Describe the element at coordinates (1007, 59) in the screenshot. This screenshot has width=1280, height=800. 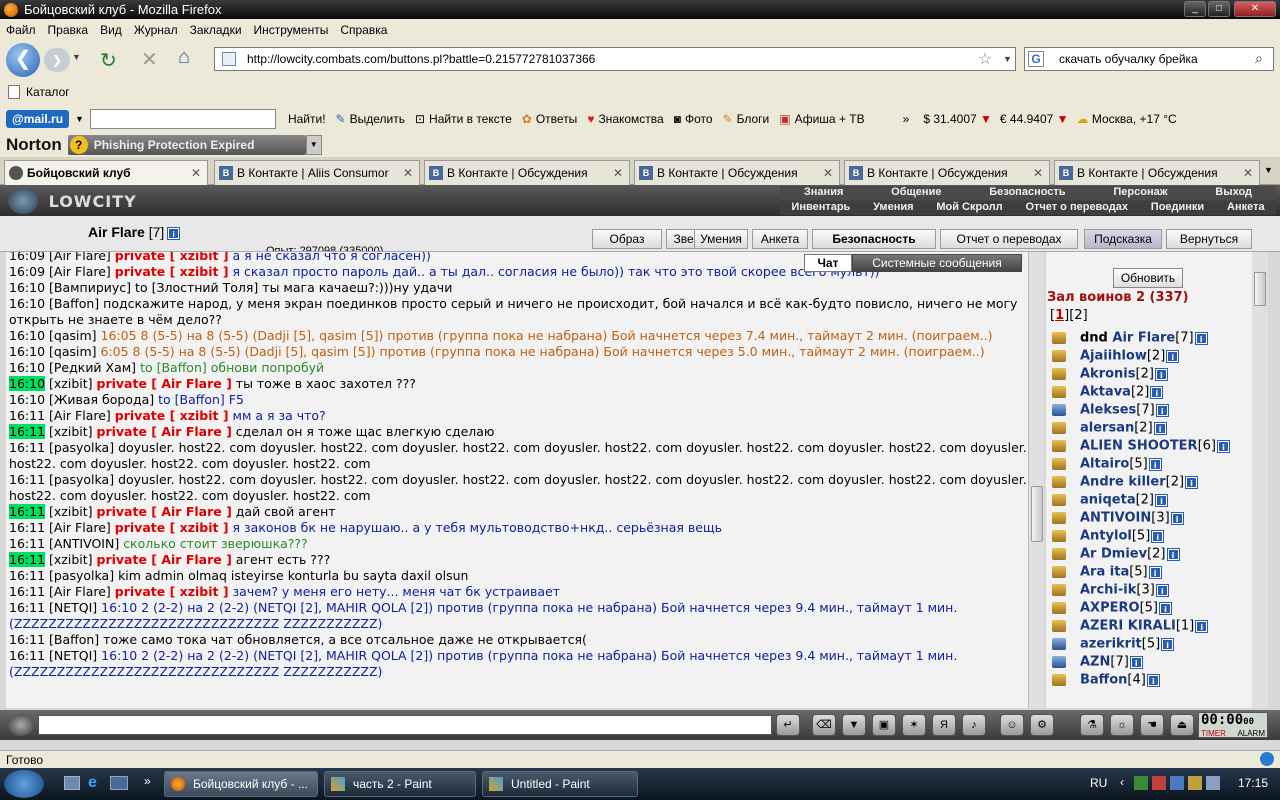
I see `url-dropdown-icon: ▼` at that location.